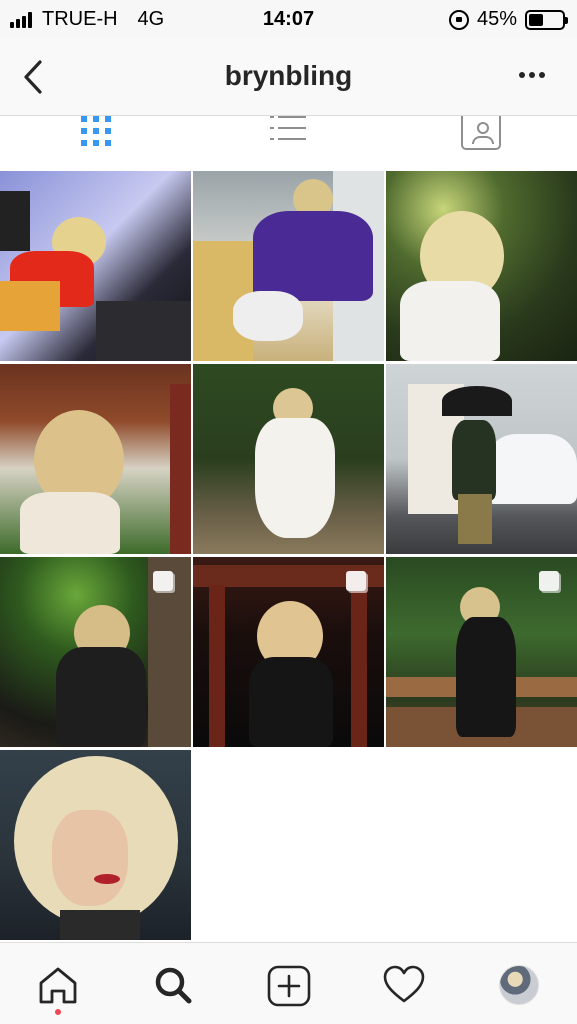 This screenshot has height=1024, width=577. Describe the element at coordinates (496, 19) in the screenshot. I see `battery-percent: 45%` at that location.